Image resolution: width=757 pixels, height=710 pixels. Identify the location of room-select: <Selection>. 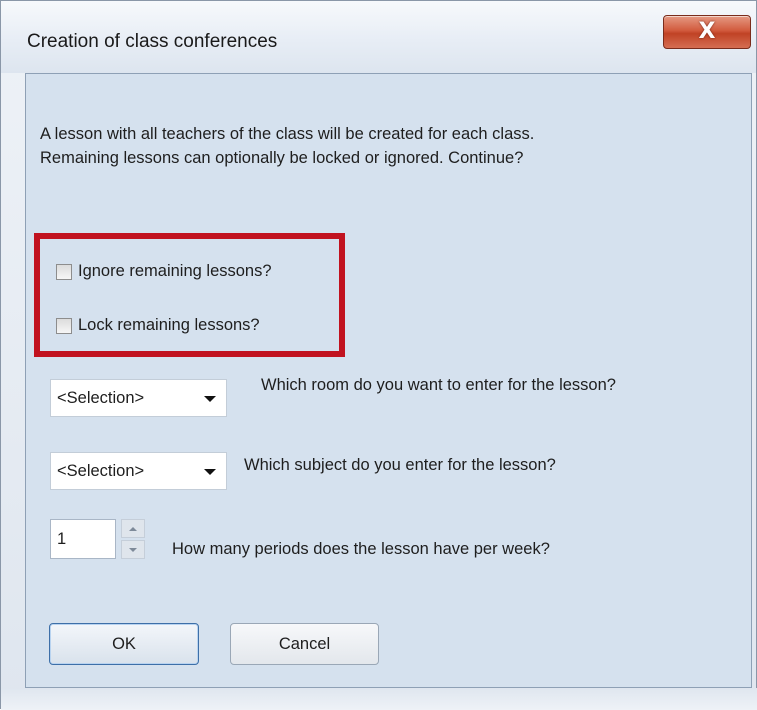
(138, 398).